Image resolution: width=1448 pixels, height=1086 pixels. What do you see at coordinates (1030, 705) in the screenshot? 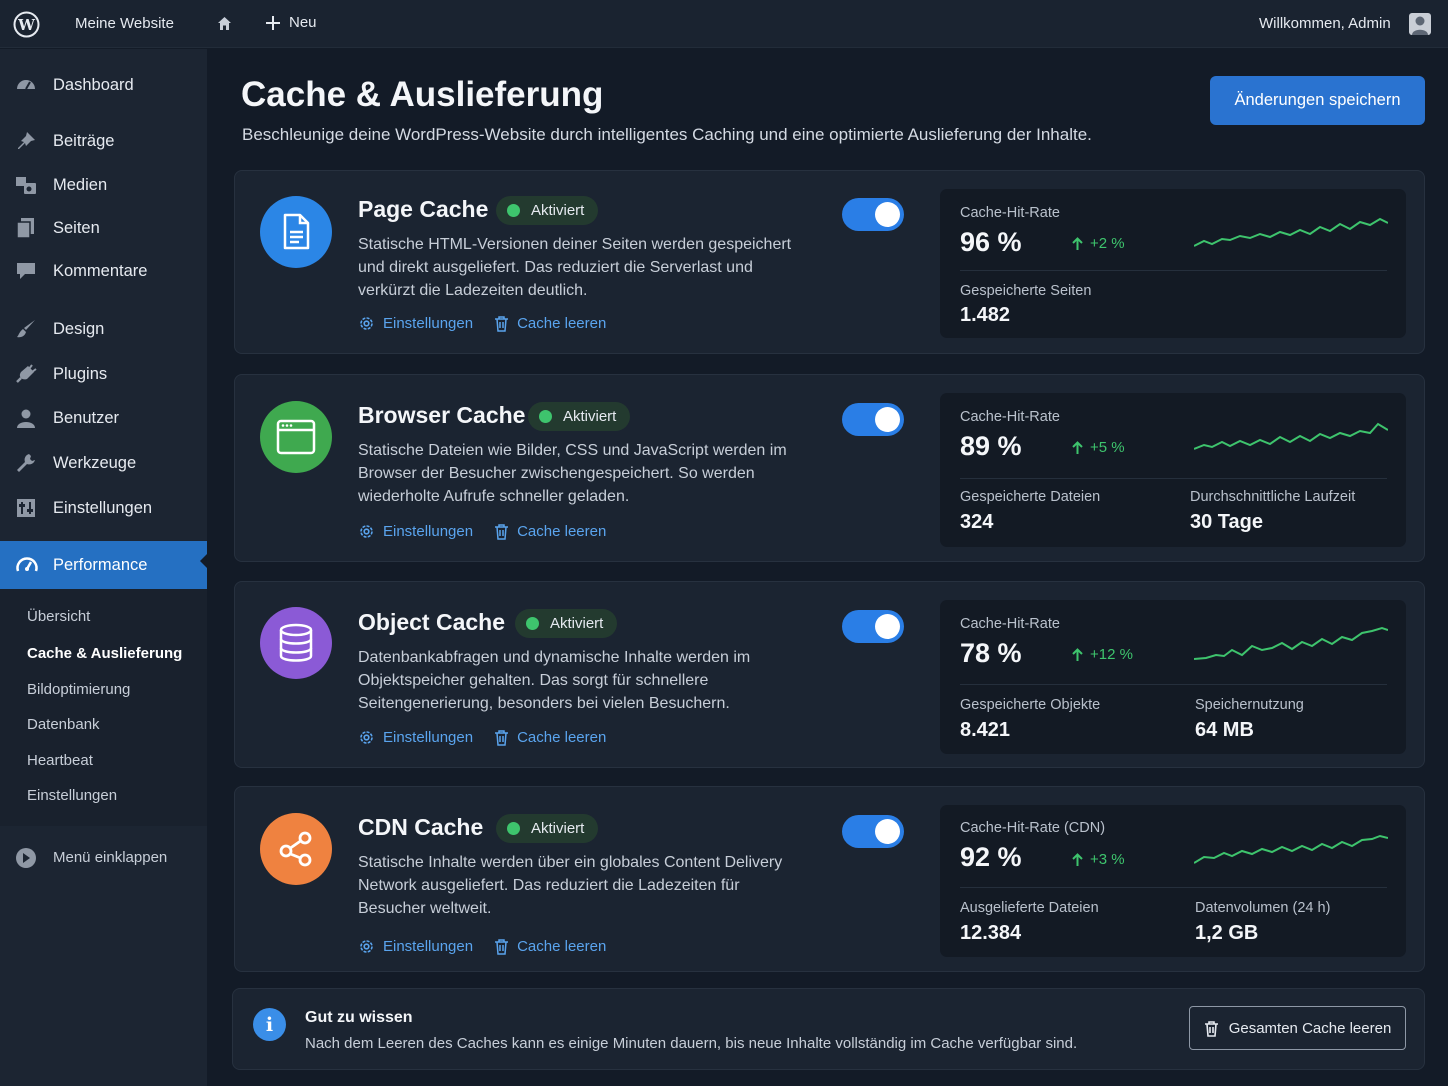
I see `sub-stat-label: Gespeicherte Objekte` at bounding box center [1030, 705].